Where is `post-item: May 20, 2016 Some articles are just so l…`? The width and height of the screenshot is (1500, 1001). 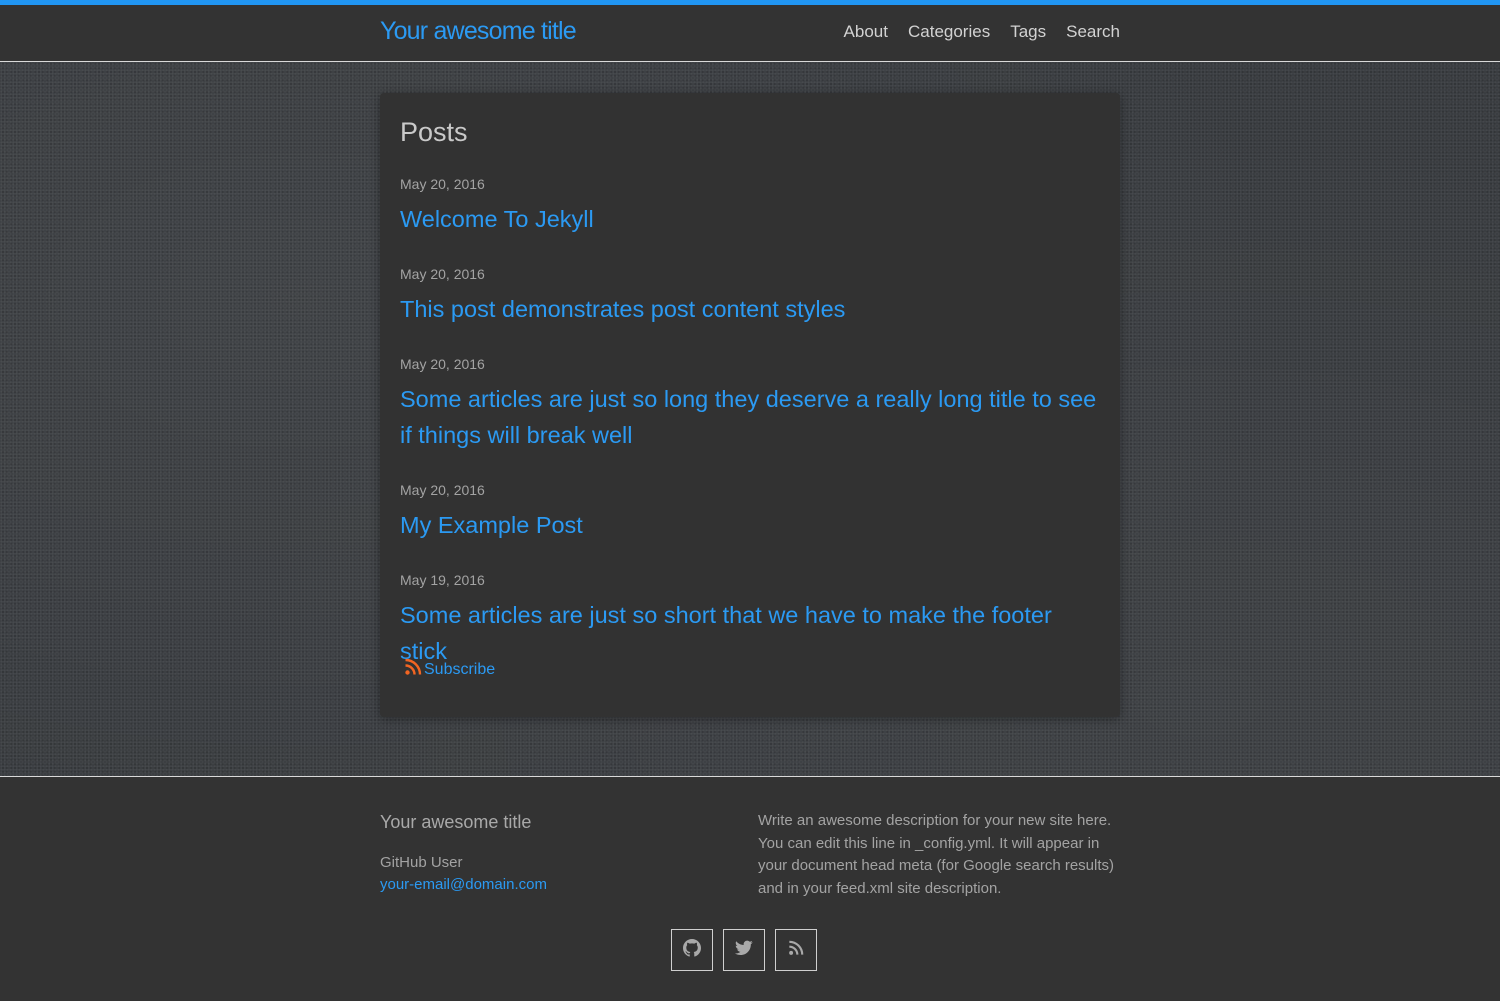 post-item: May 20, 2016 Some articles are just so l… is located at coordinates (750, 404).